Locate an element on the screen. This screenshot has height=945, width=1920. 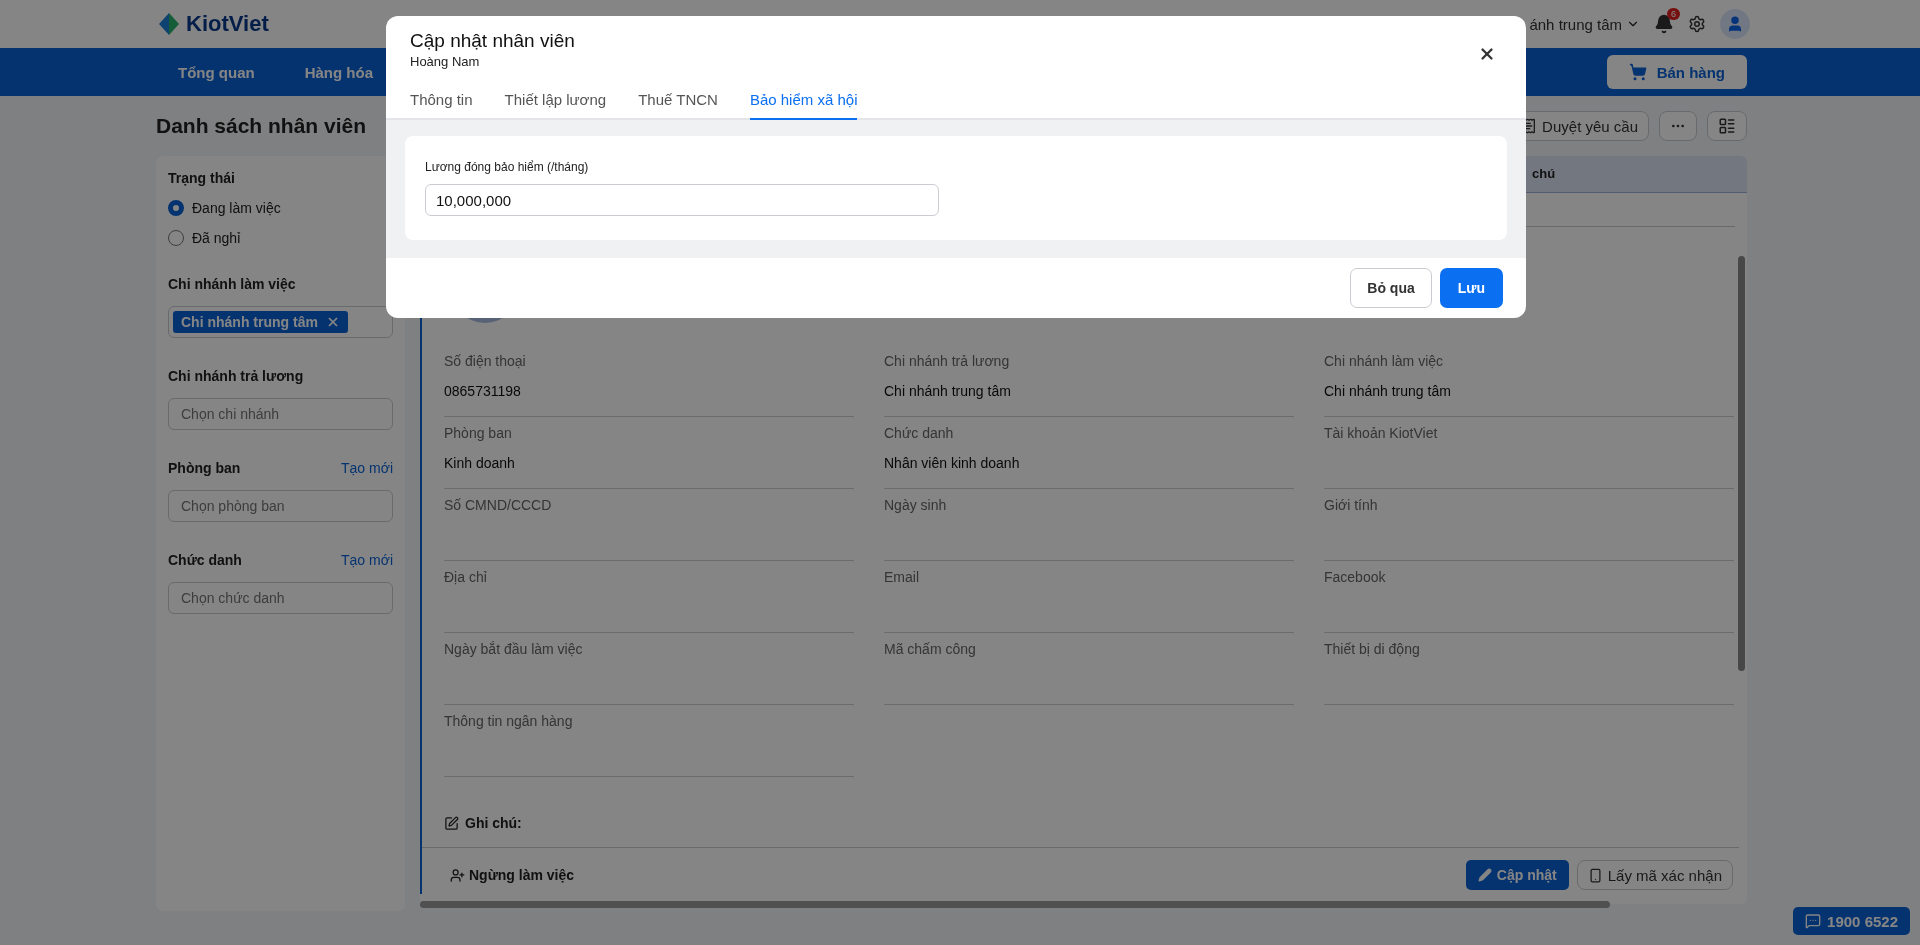
nav-item: Hàng hóa is located at coordinates (338, 72).